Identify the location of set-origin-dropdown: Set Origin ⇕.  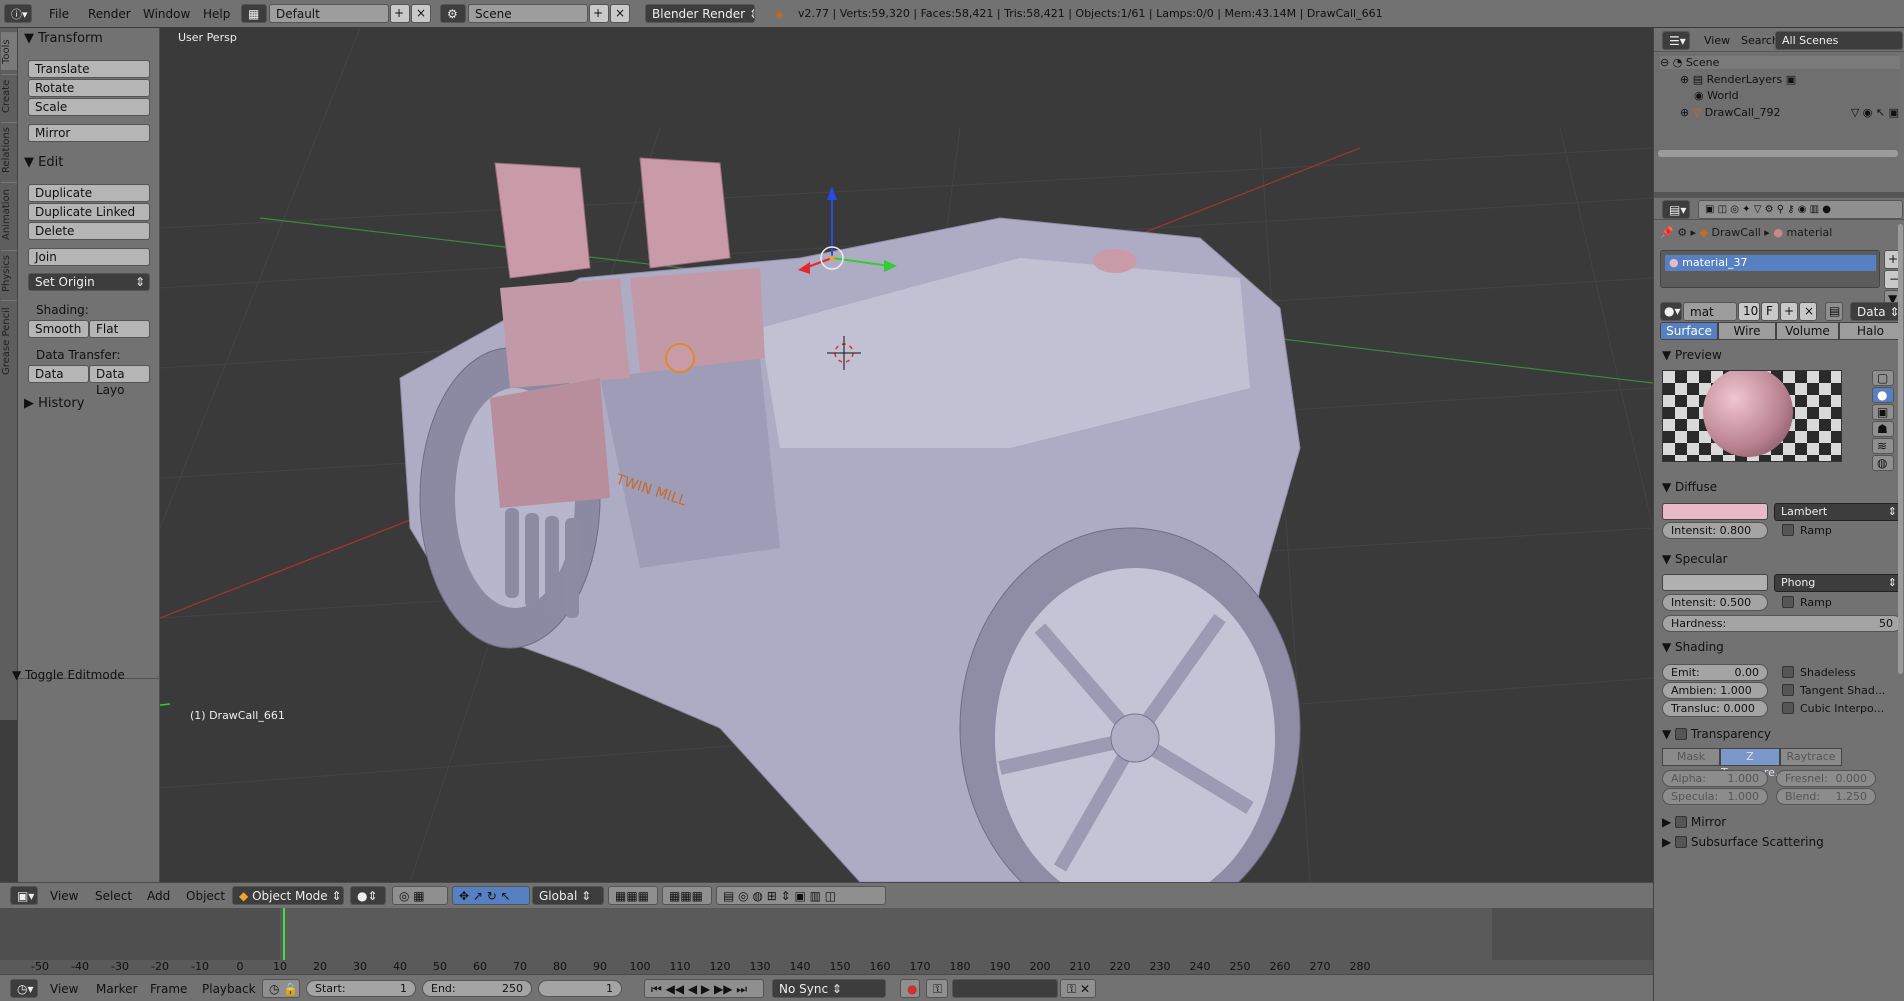
(89, 282).